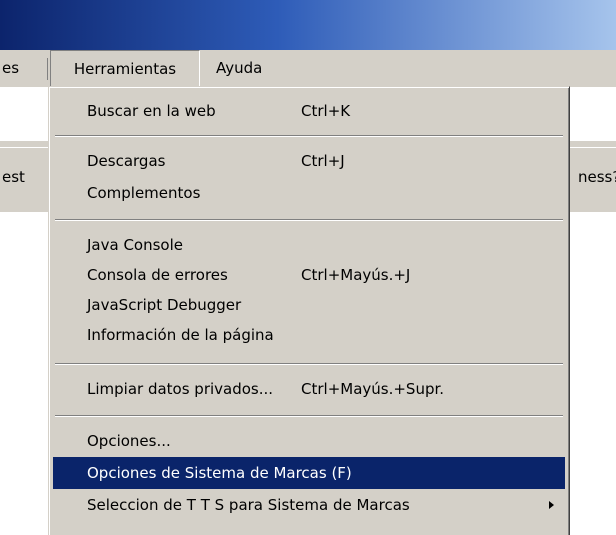 This screenshot has width=616, height=535. Describe the element at coordinates (308, 69) in the screenshot. I see `menu-bar: es Herramientas Ayuda` at that location.